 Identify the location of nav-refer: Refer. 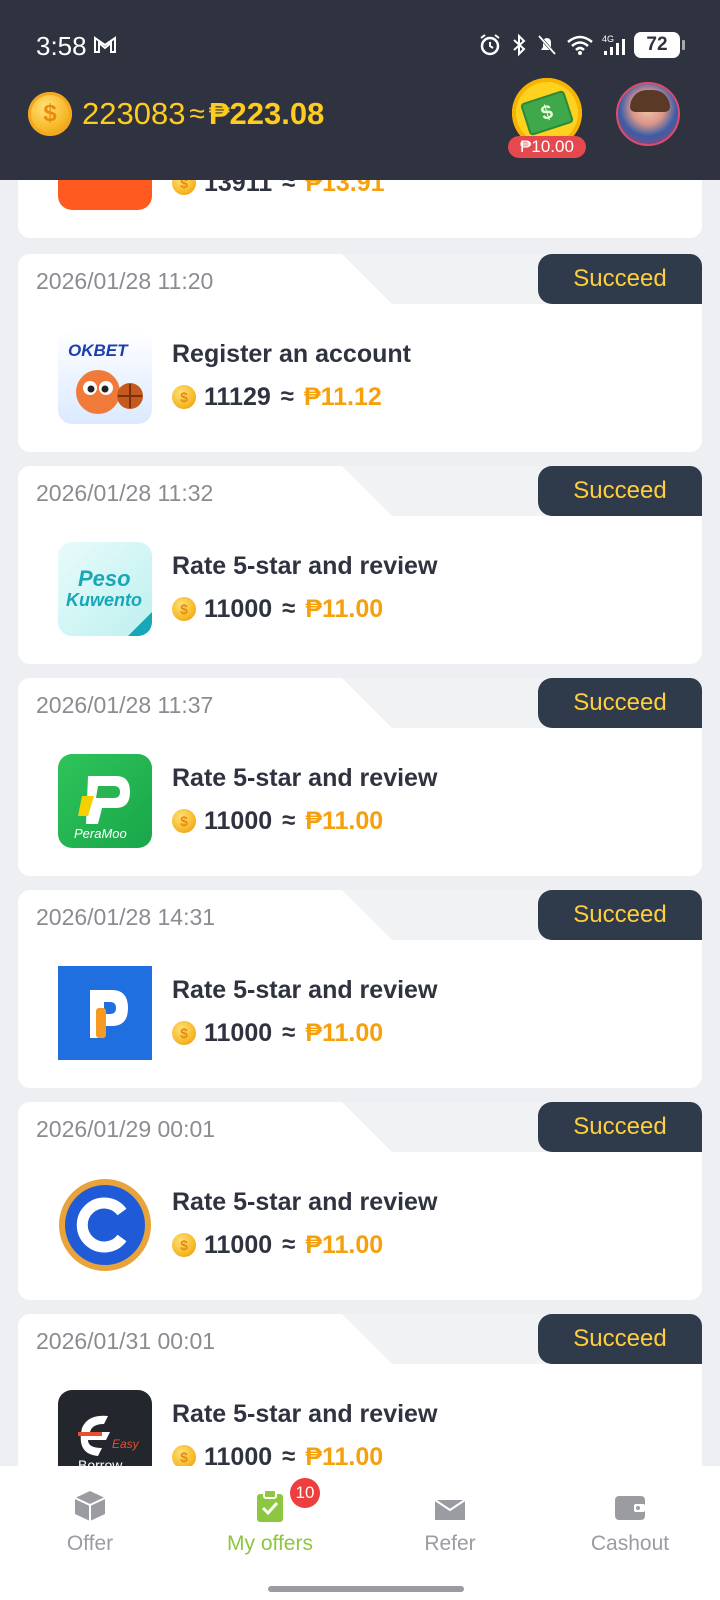
(450, 1533).